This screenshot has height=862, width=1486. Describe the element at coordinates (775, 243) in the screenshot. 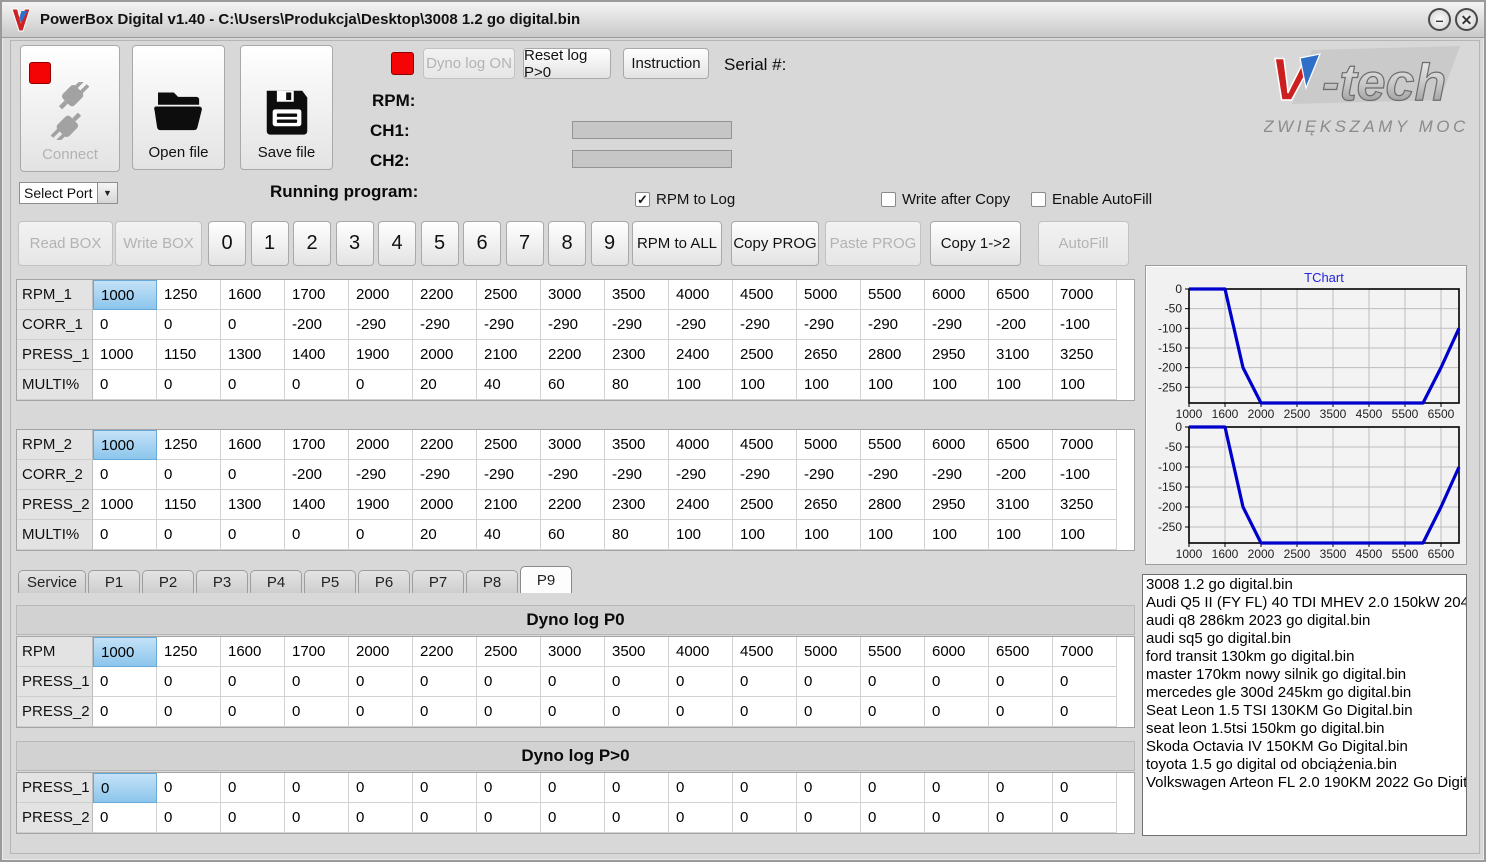

I see `copy-prog-button: Copy PROG` at that location.